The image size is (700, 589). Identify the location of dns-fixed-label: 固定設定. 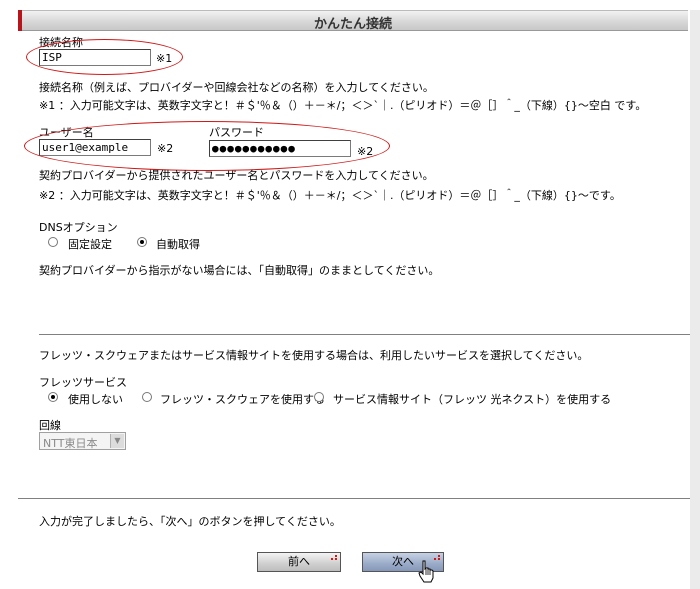
(90, 244).